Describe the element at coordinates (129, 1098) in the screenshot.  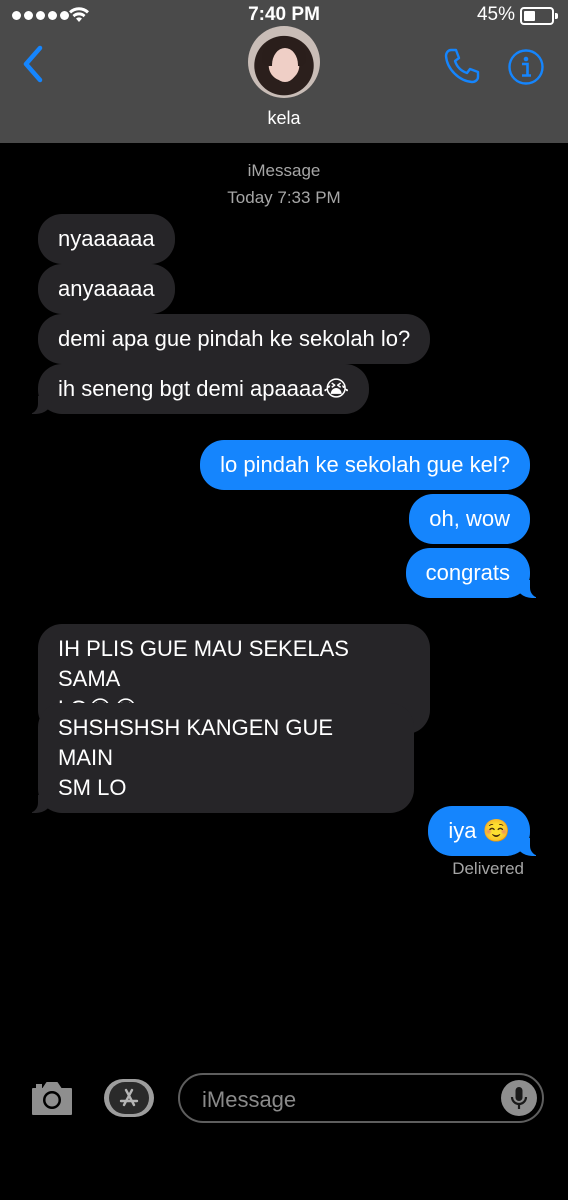
I see `app-store-icon` at that location.